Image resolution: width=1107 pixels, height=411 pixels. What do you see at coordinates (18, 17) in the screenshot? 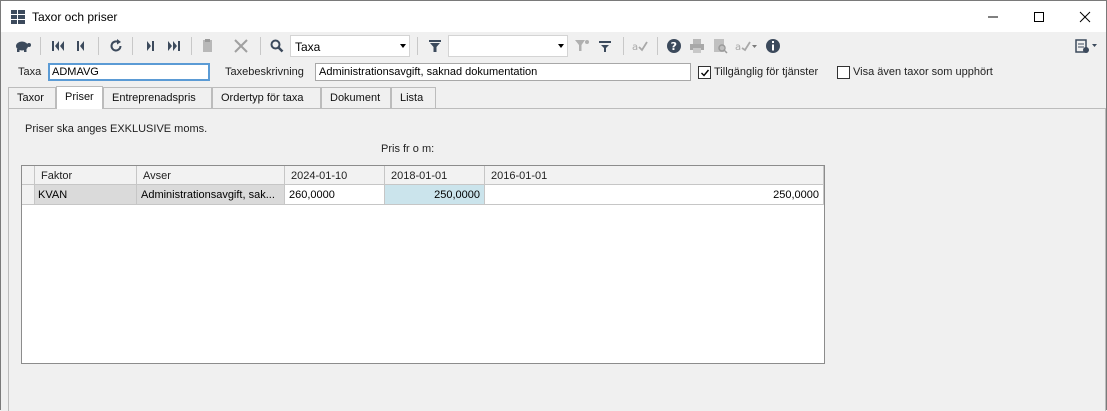
I see `app-grid-icon` at bounding box center [18, 17].